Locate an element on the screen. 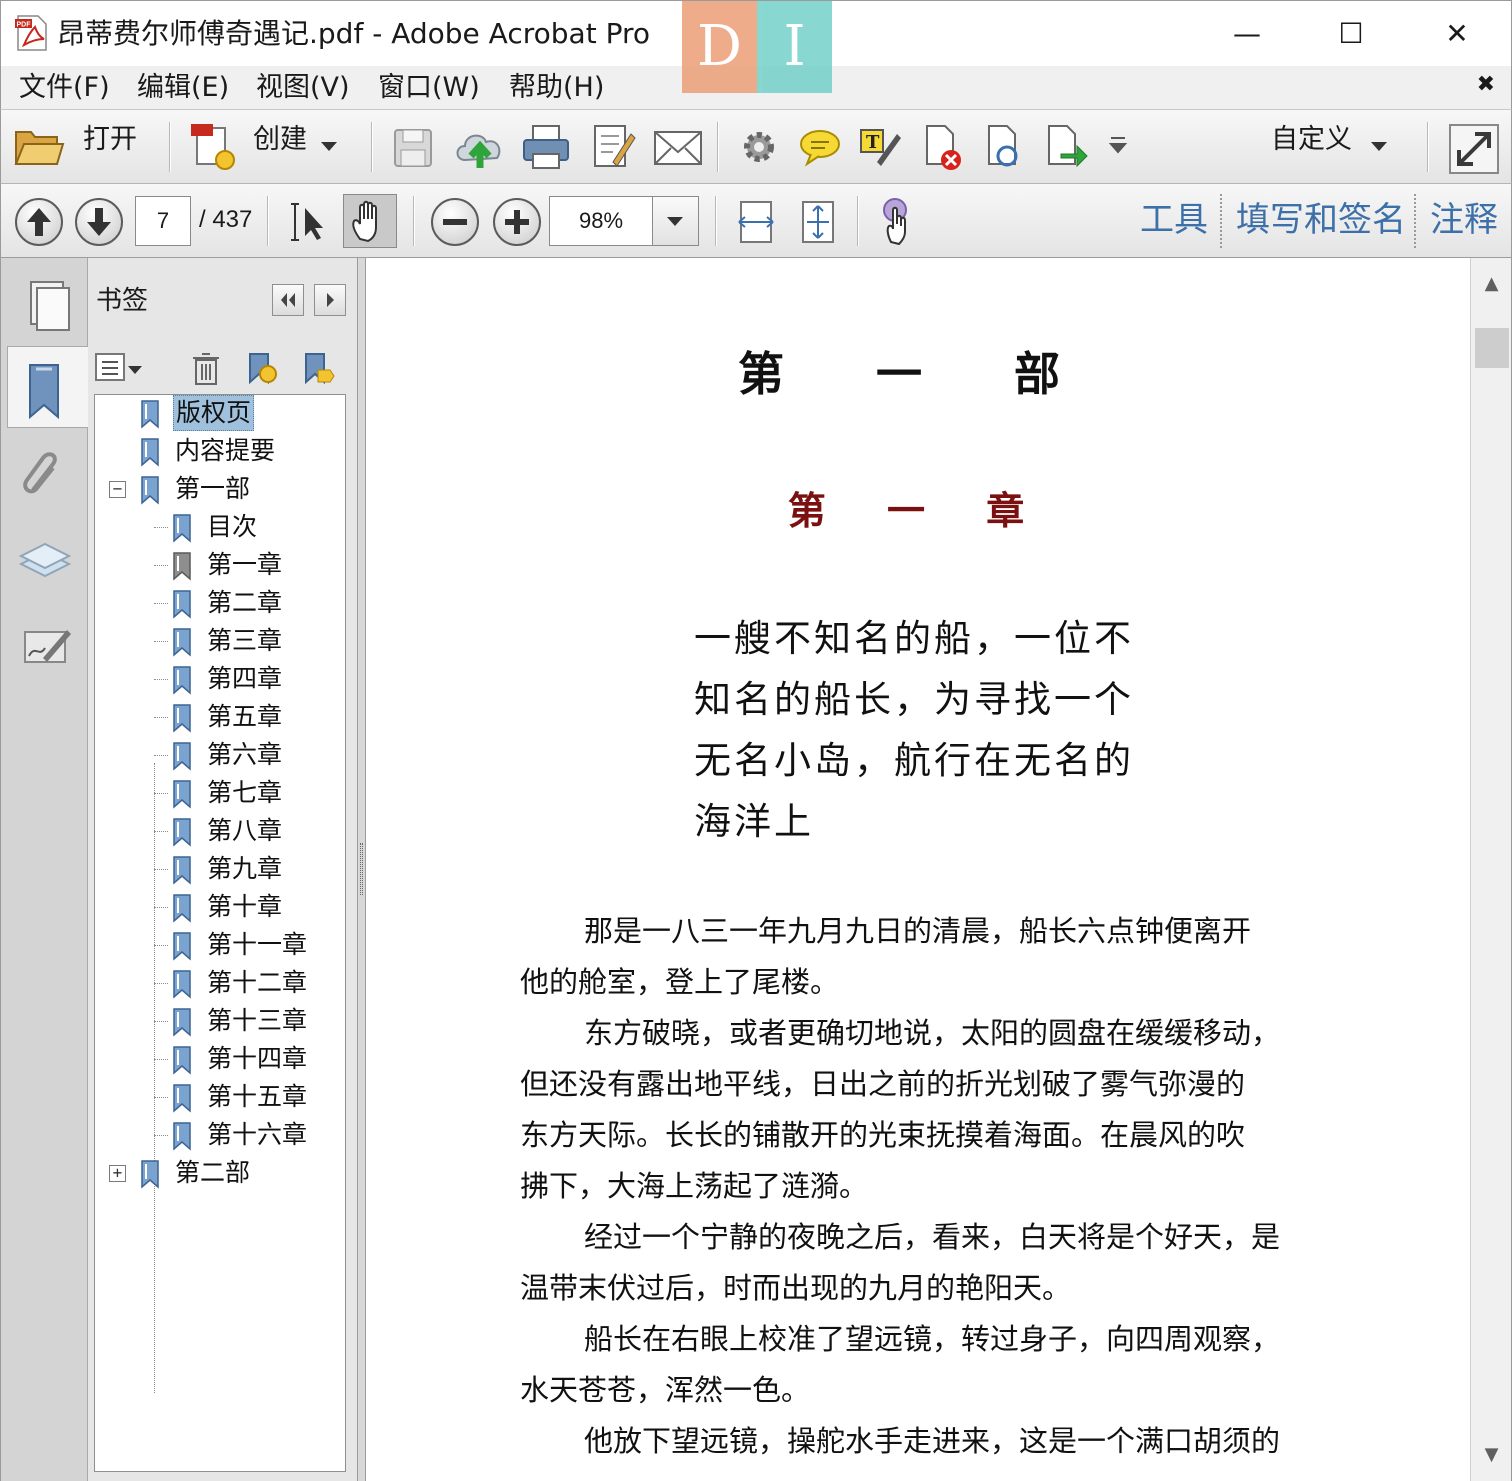 This screenshot has height=1481, width=1512. create-button: 创建 is located at coordinates (269, 147).